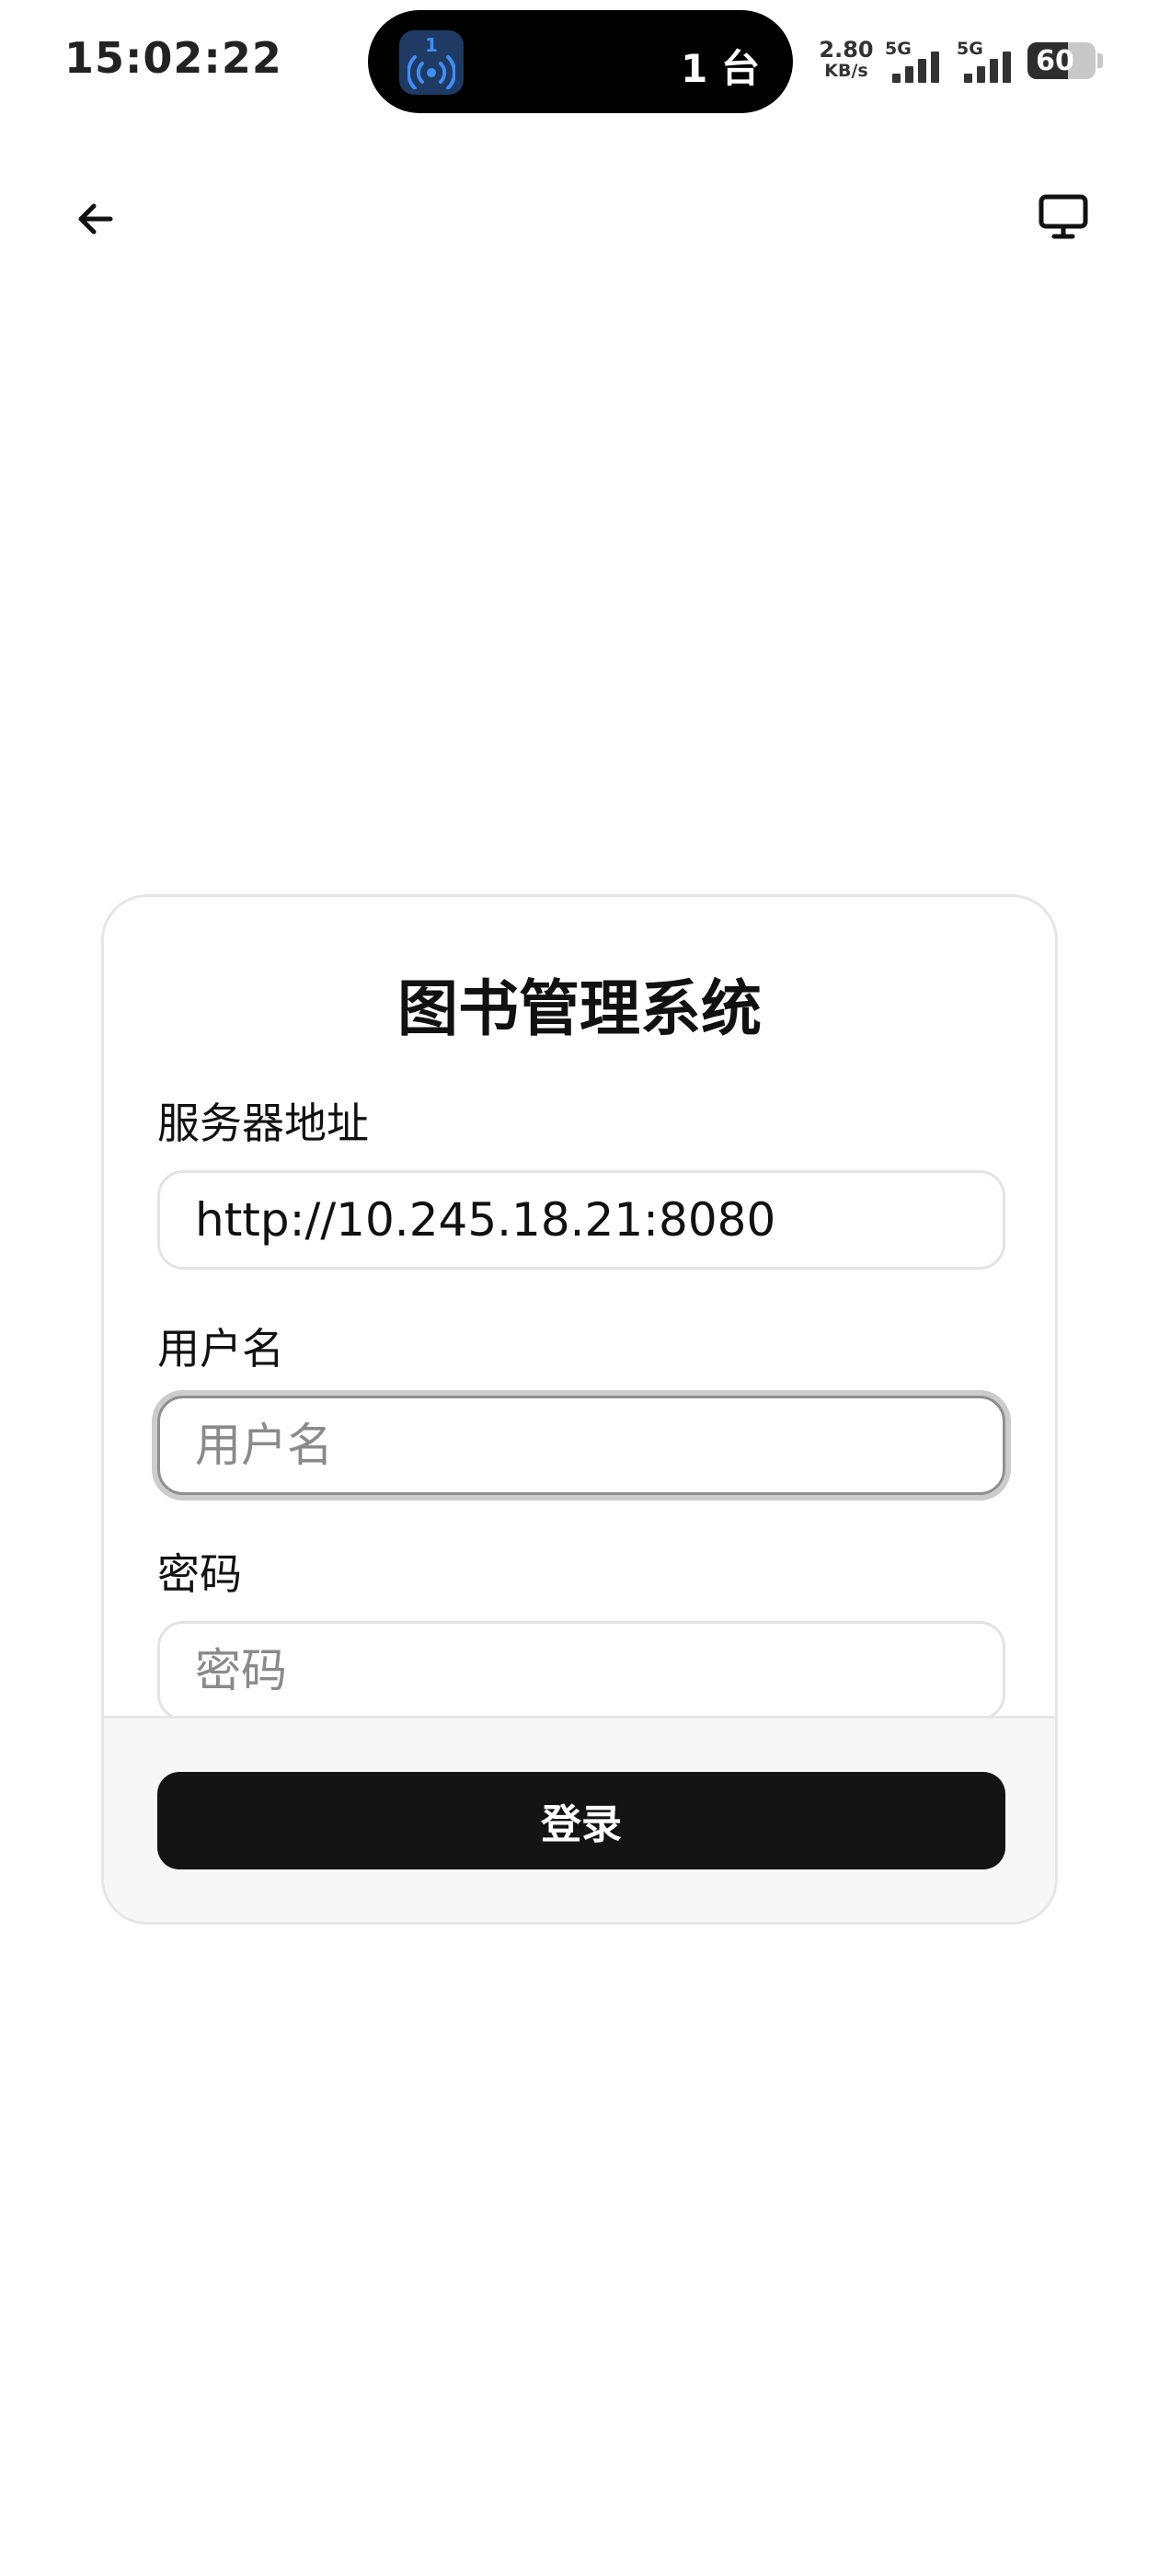 This screenshot has width=1159, height=2576. What do you see at coordinates (720, 68) in the screenshot?
I see `island-device-count: 1 台` at bounding box center [720, 68].